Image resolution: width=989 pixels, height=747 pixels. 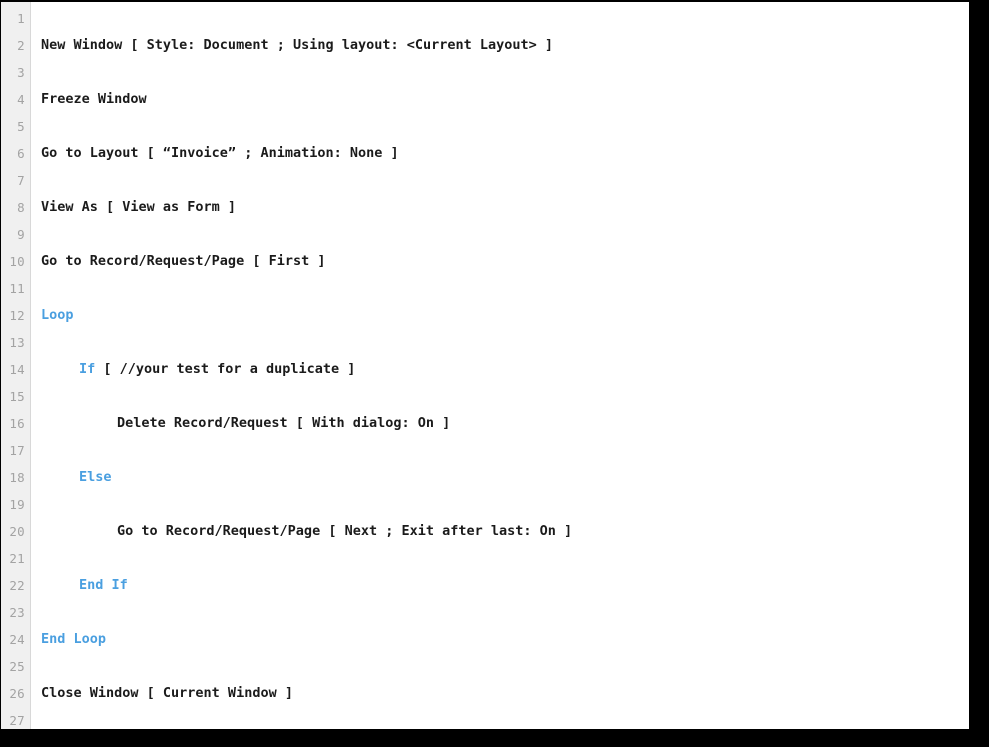 What do you see at coordinates (74, 639) in the screenshot?
I see `script-keyword: End Loop` at bounding box center [74, 639].